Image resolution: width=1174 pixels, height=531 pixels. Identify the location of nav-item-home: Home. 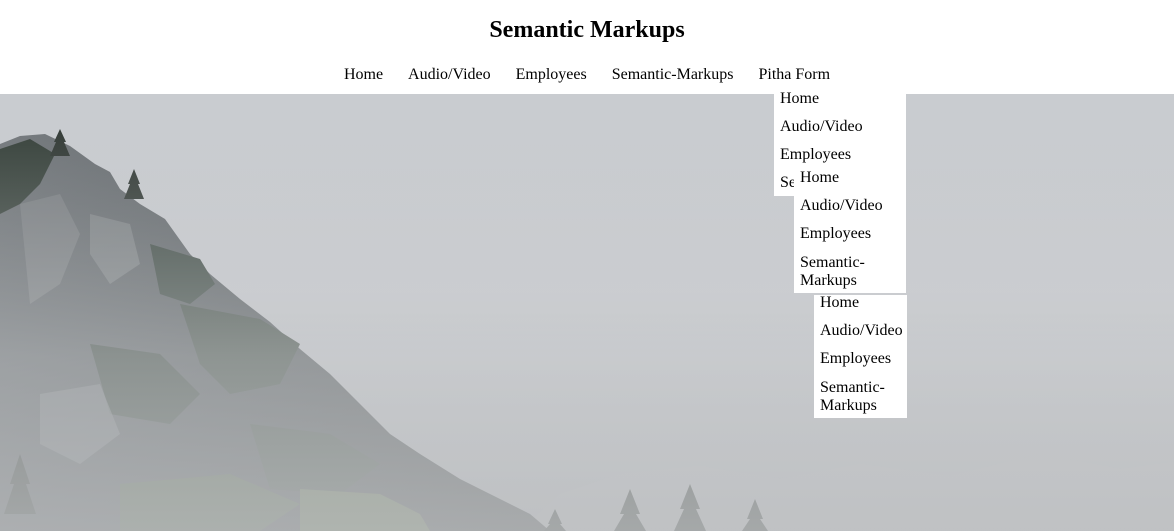
(363, 75).